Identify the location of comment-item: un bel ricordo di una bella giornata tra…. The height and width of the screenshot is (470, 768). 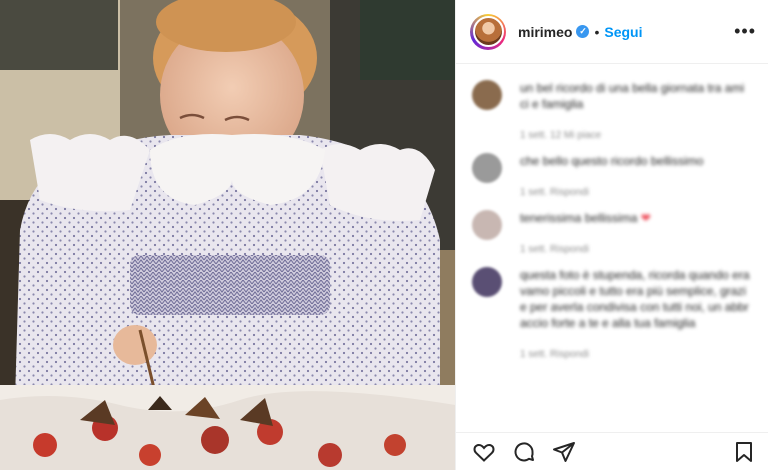
(620, 110).